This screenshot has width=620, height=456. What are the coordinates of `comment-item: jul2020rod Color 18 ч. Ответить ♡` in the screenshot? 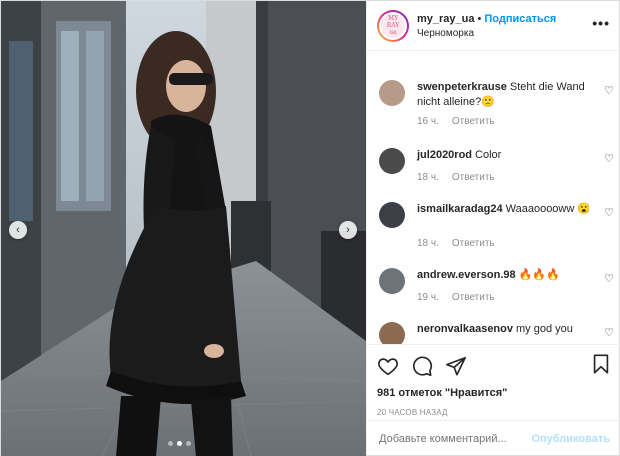 It's located at (496, 165).